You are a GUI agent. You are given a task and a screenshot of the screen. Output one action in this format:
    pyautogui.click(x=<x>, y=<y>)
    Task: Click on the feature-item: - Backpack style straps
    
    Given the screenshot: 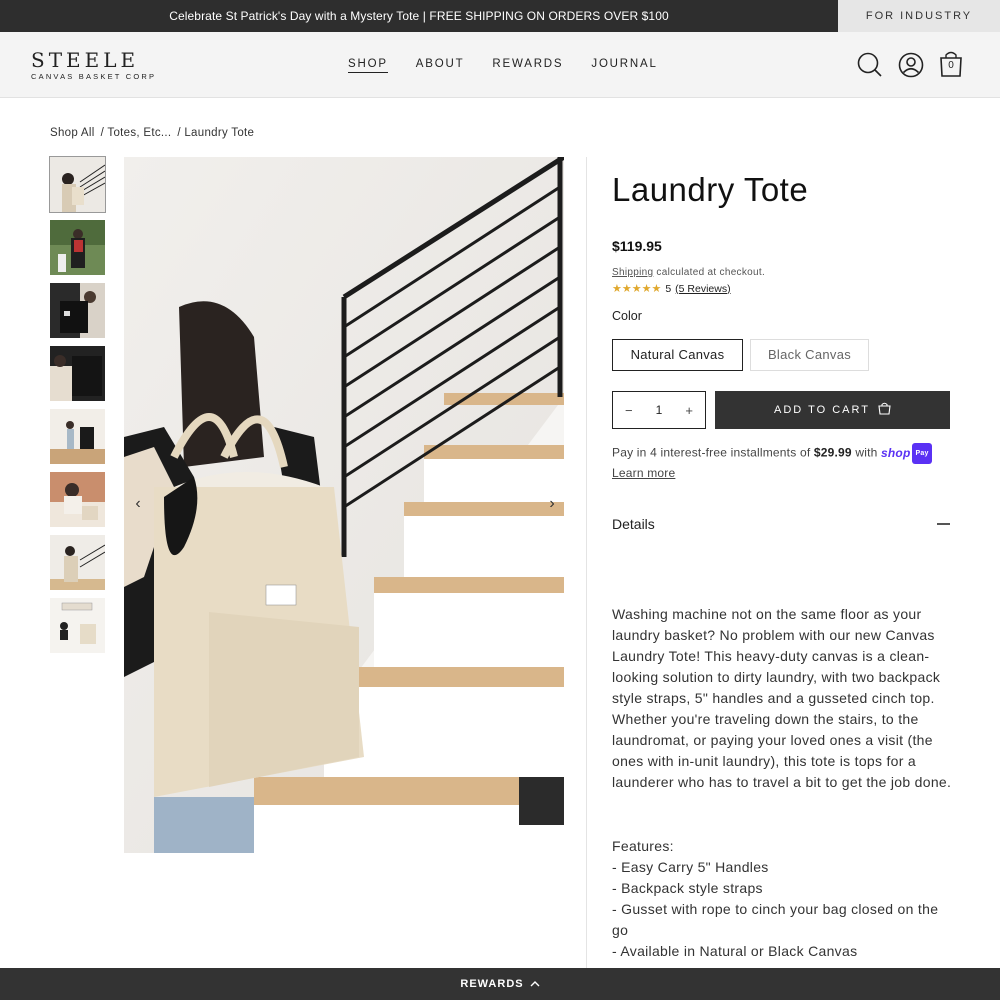 What is the action you would take?
    pyautogui.click(x=687, y=888)
    